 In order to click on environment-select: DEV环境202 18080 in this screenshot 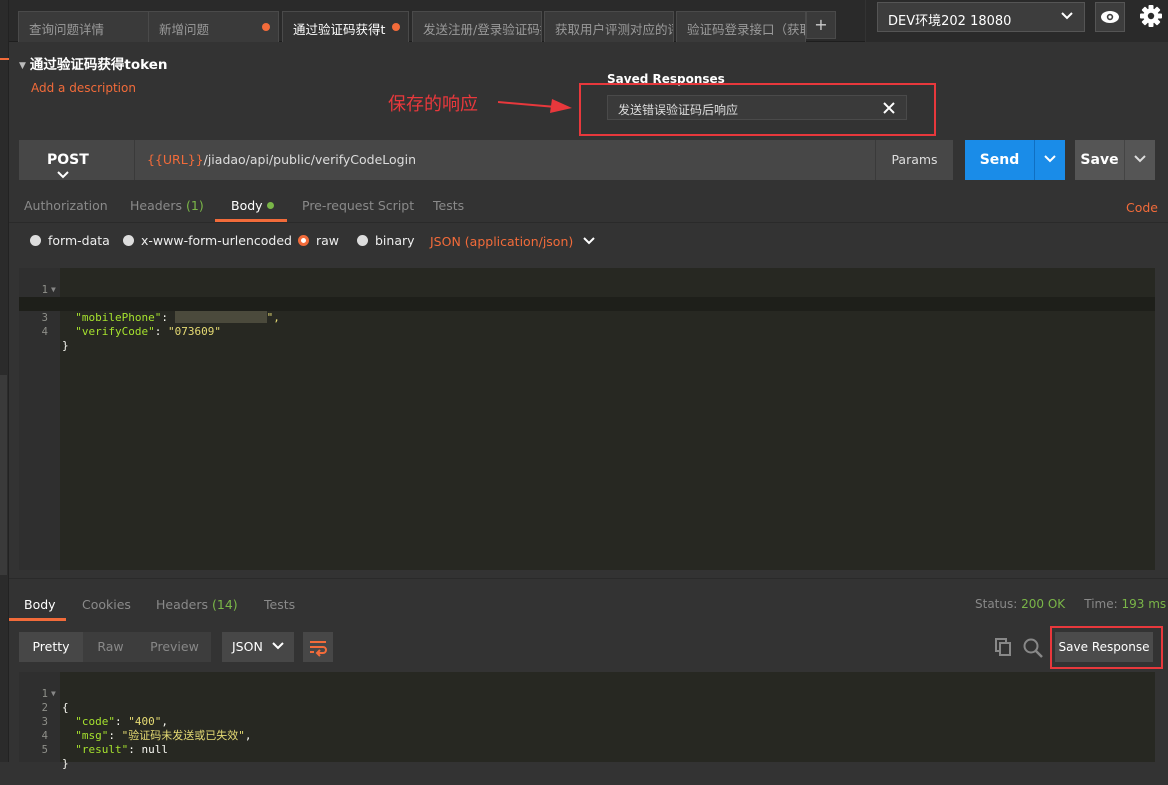, I will do `click(981, 17)`.